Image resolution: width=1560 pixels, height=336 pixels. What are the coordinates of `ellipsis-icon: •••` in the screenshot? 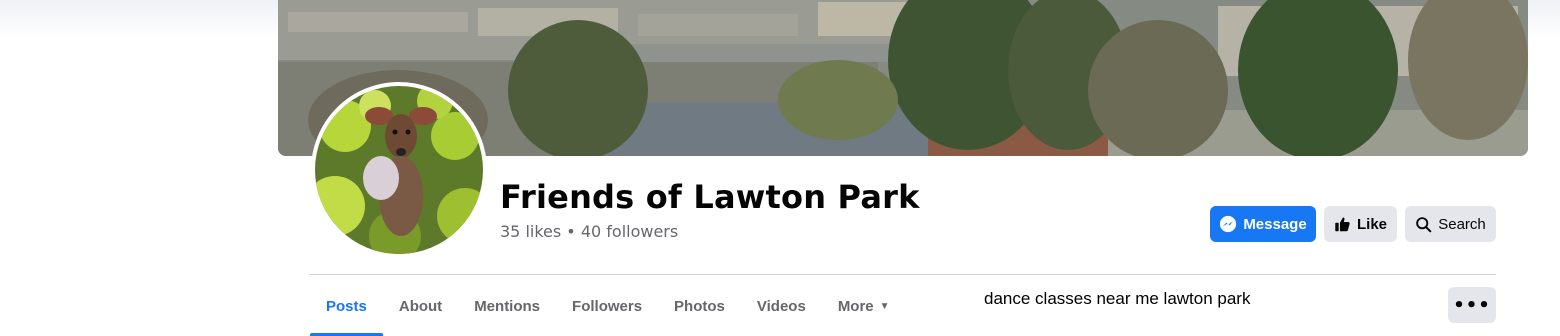 It's located at (1472, 305).